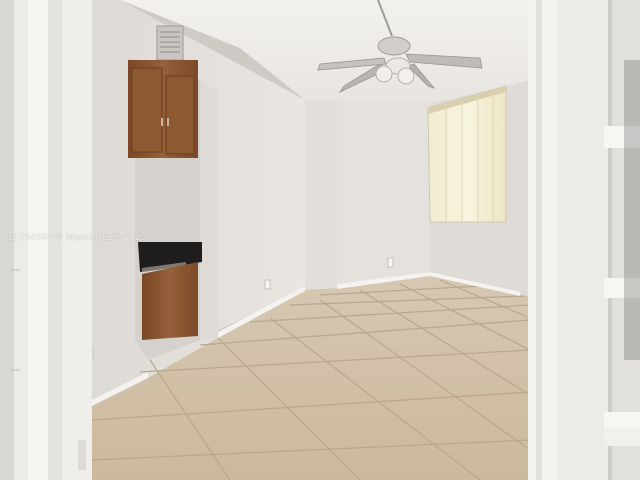 The width and height of the screenshot is (640, 480). Describe the element at coordinates (390, 262) in the screenshot. I see `outlet-back` at that location.